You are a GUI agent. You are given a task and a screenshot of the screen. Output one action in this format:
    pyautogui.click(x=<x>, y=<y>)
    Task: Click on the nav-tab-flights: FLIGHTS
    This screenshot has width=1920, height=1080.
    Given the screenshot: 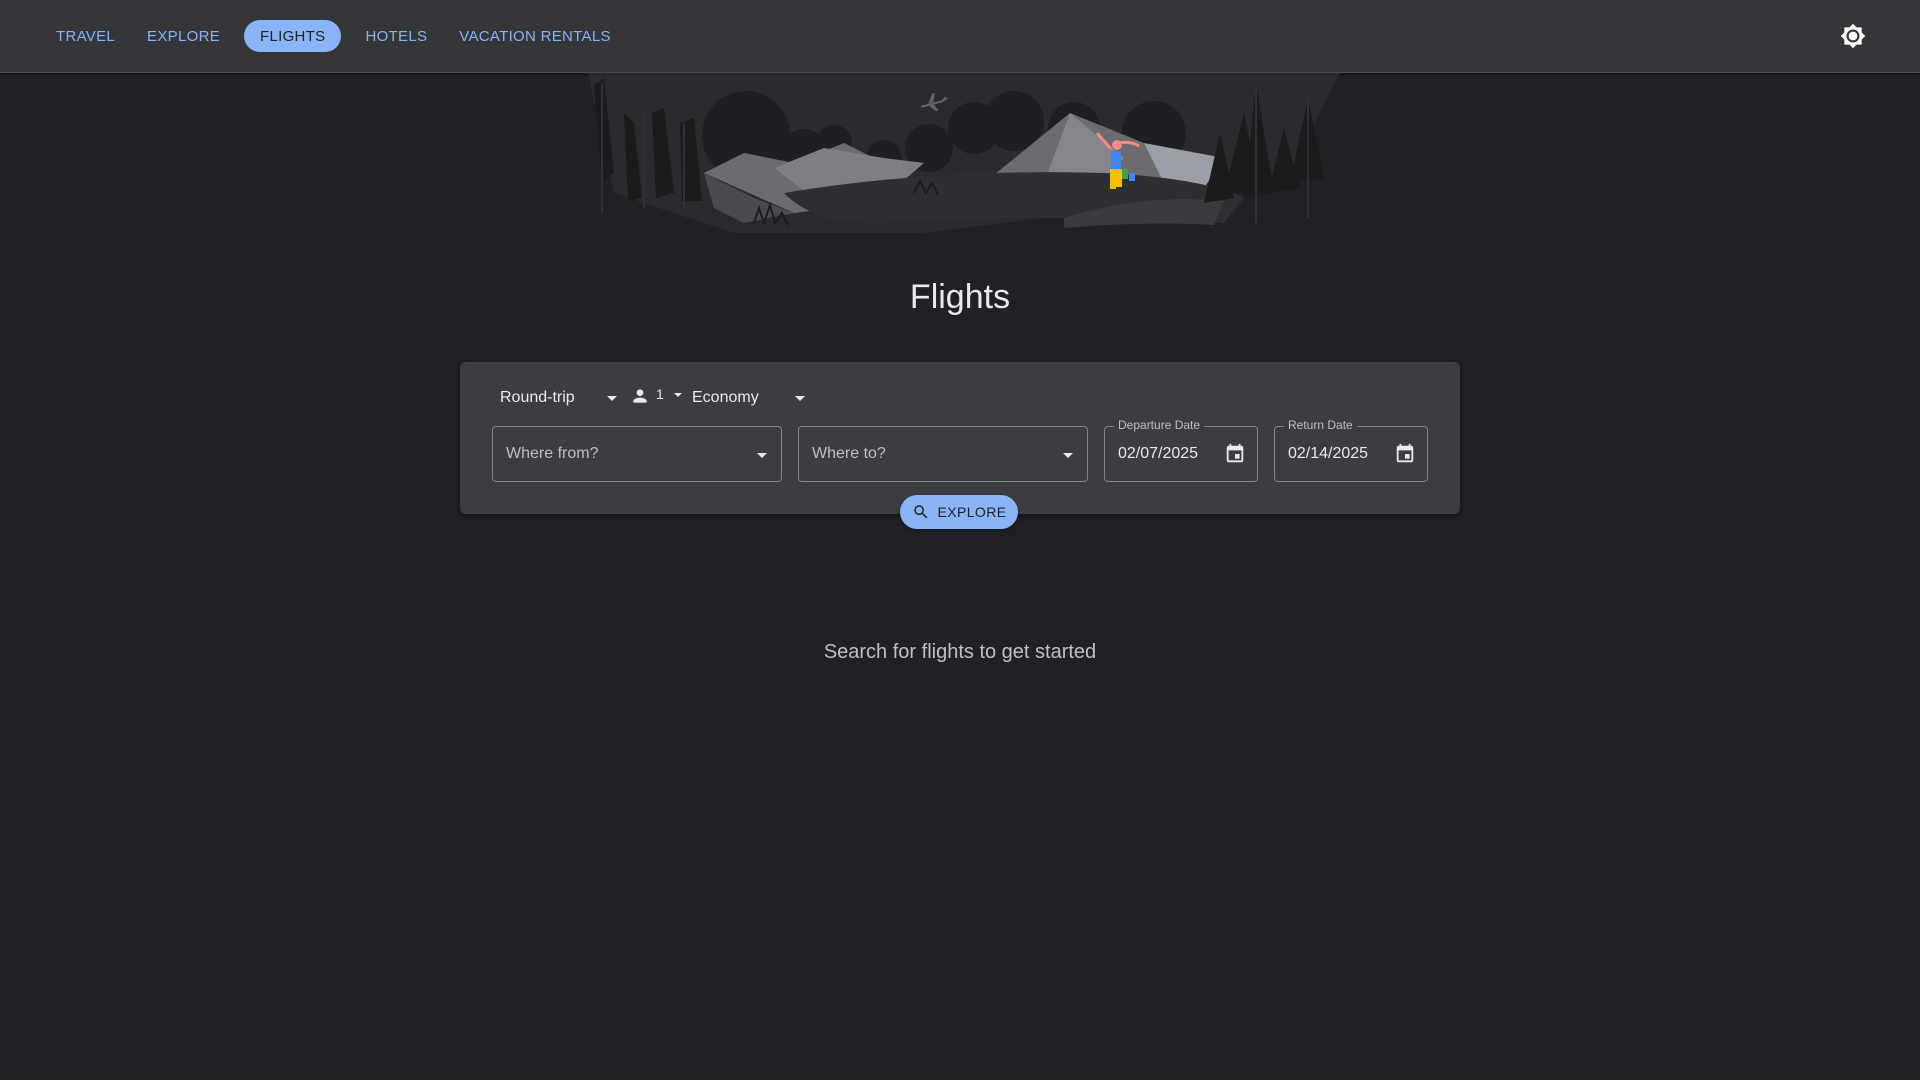 What is the action you would take?
    pyautogui.click(x=293, y=36)
    